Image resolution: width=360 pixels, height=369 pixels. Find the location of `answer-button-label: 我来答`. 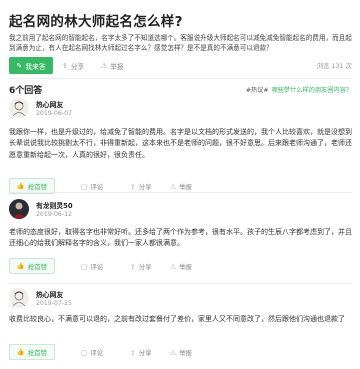

answer-button-label: 我来答 is located at coordinates (35, 66).